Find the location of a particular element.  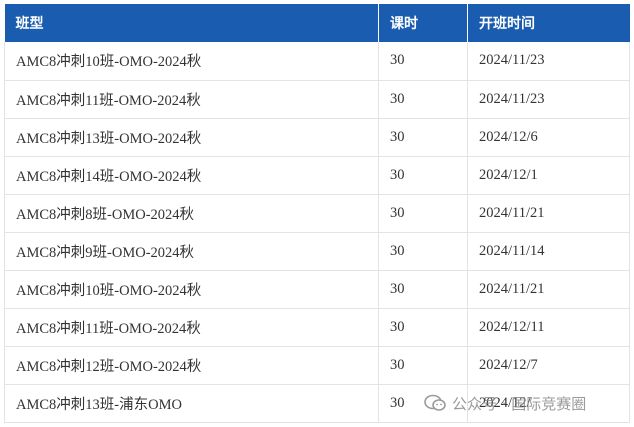

table-row: AMC8冲刺11班-OMO-2024秋 30 2024/11/23 is located at coordinates (317, 99).